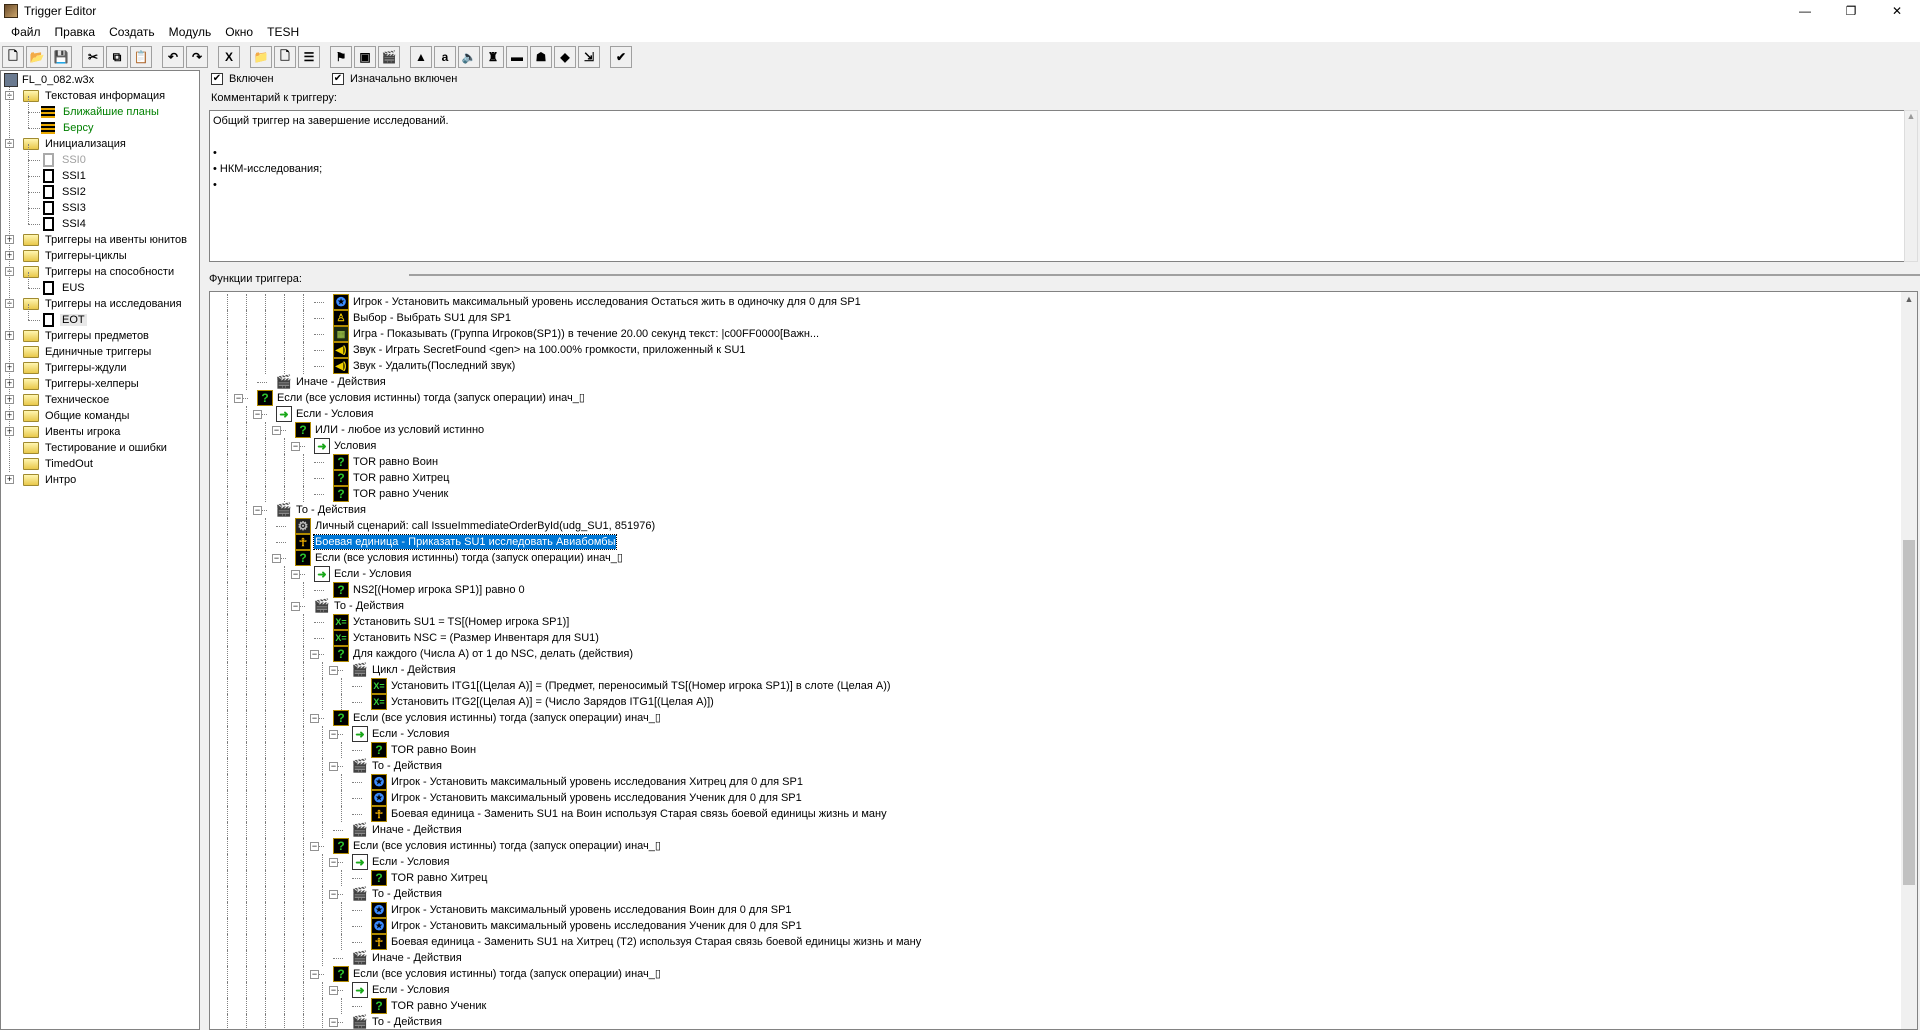 This screenshot has width=1920, height=1030. What do you see at coordinates (493, 57) in the screenshot?
I see `object-editor-button: ♜` at bounding box center [493, 57].